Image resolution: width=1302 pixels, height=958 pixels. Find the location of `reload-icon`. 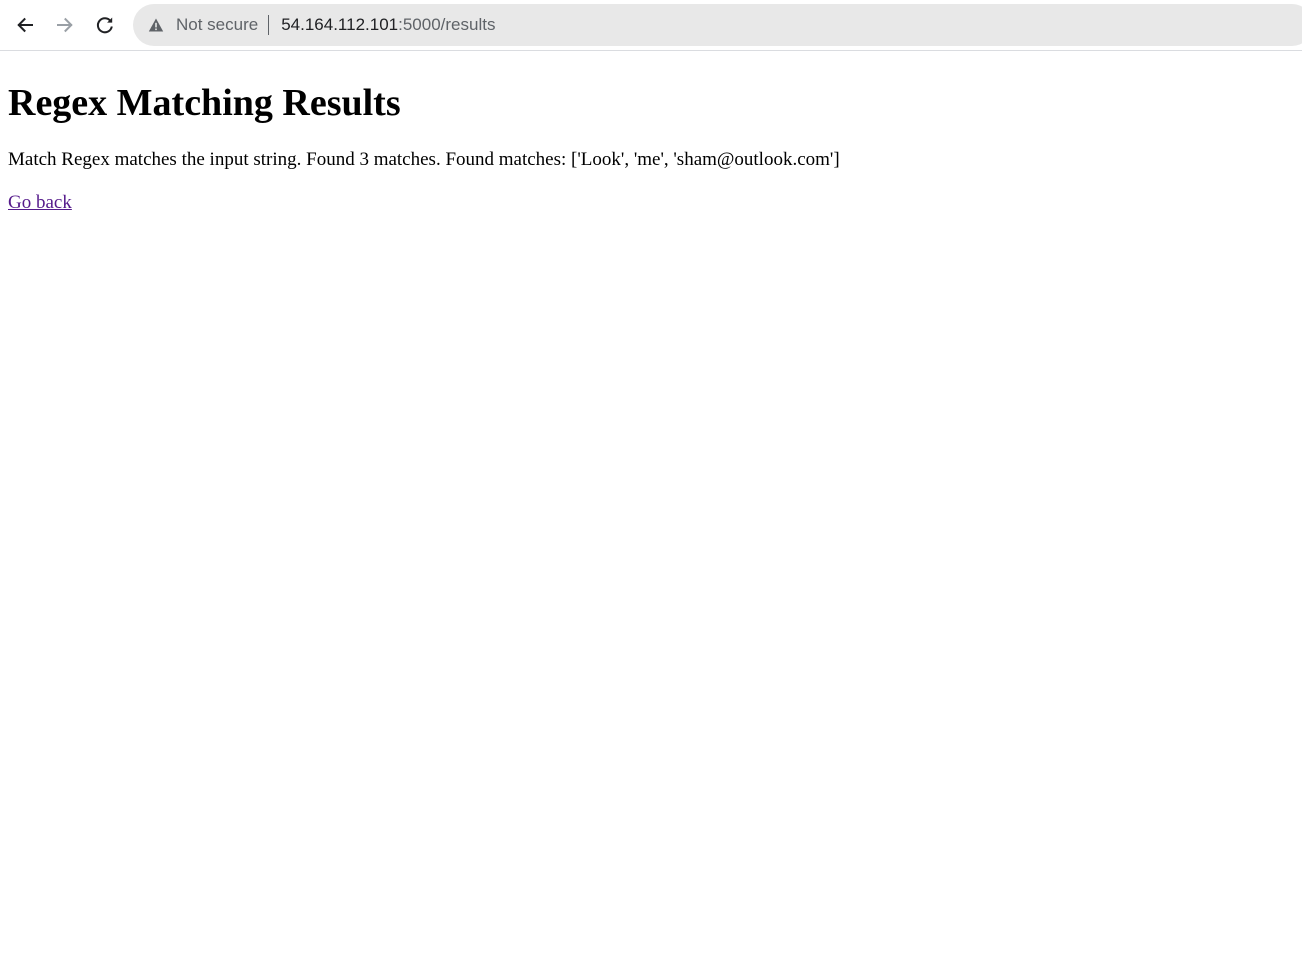

reload-icon is located at coordinates (105, 25).